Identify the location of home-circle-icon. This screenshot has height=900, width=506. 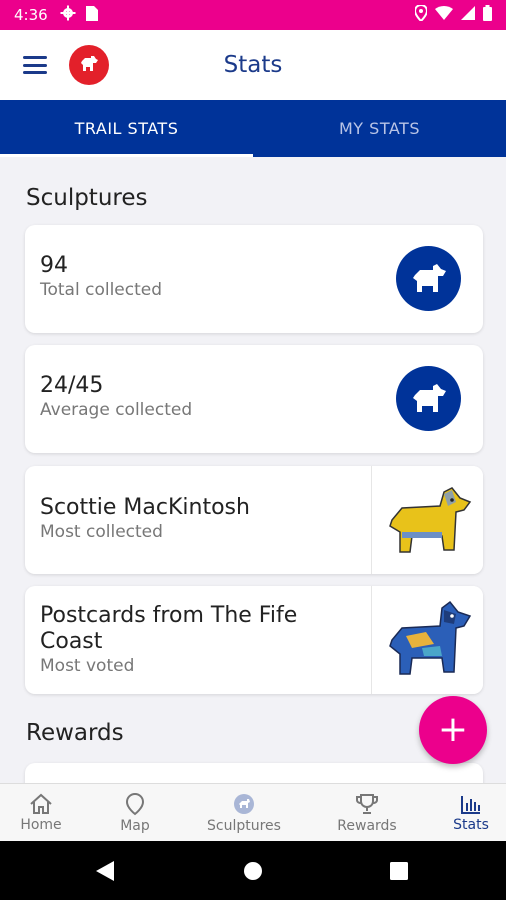
(253, 870).